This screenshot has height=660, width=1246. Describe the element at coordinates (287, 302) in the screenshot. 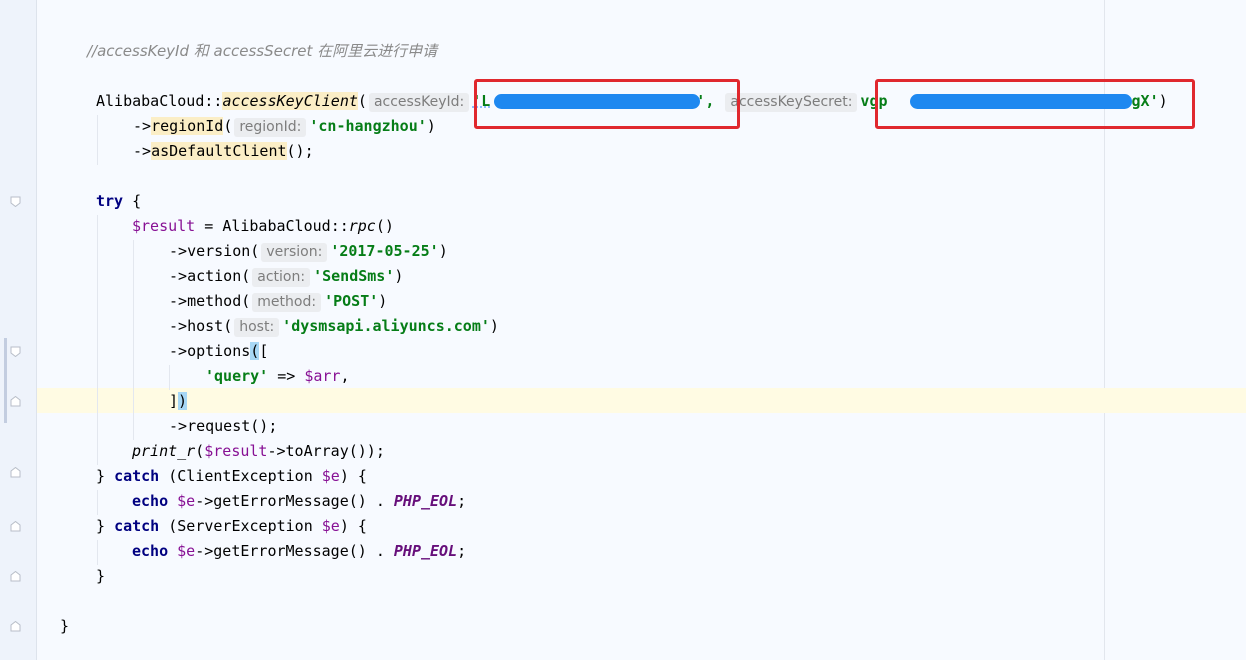

I see `param-hint: method:` at that location.